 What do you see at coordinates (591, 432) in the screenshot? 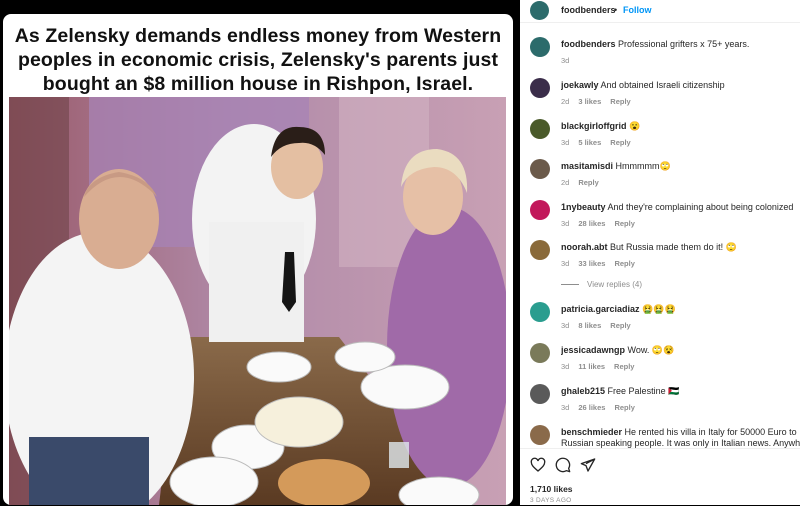
I see `comment-username: benschmieder` at bounding box center [591, 432].